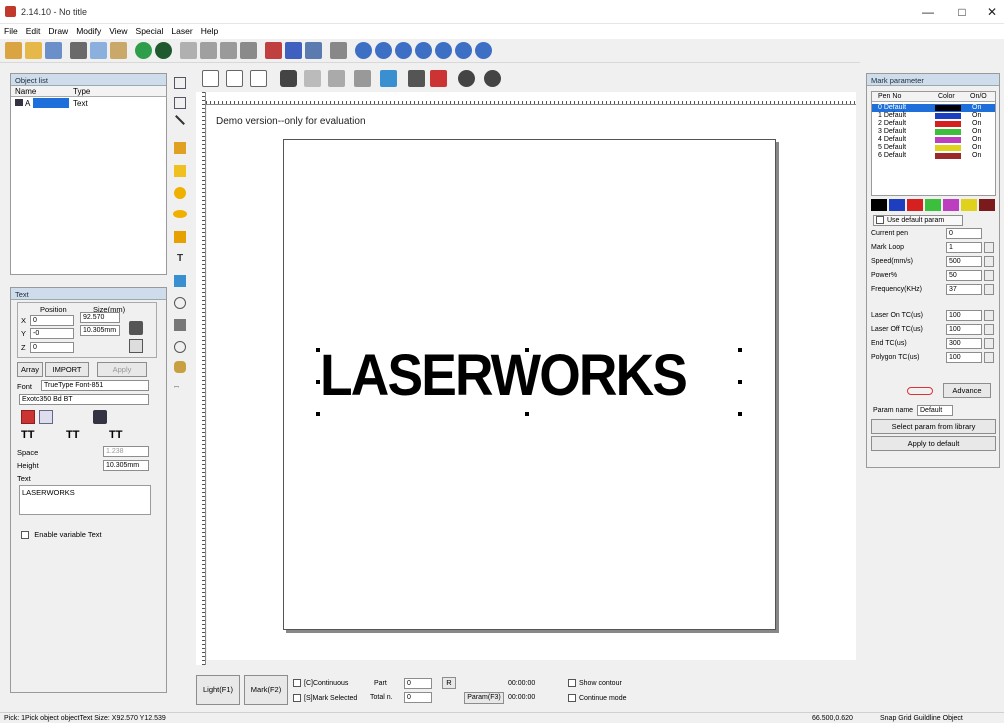 The height and width of the screenshot is (723, 1004). I want to click on z-position-input: 0, so click(52, 347).